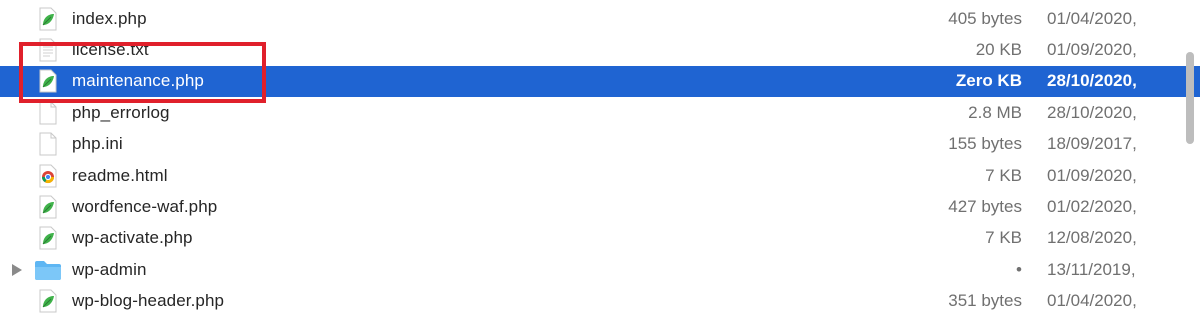  I want to click on file-date: 12/08/2020,, so click(1092, 238).